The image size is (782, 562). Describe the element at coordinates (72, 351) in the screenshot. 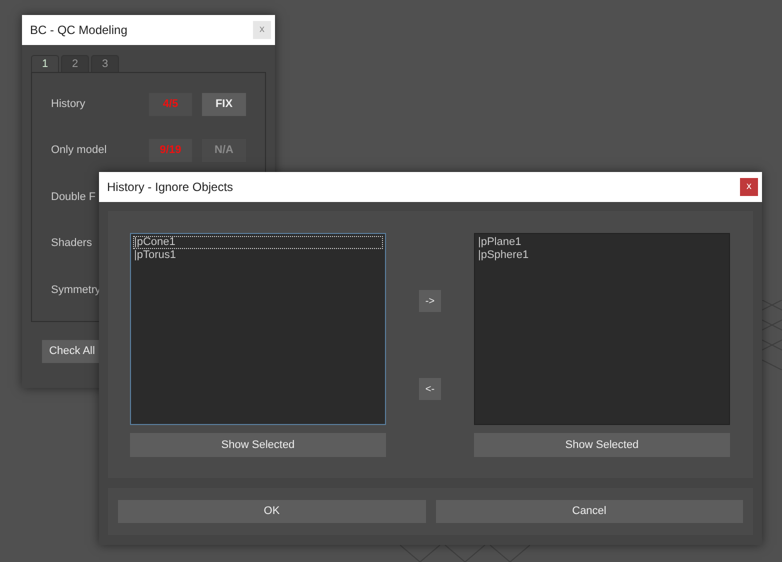

I see `check-all-button: Check All` at that location.